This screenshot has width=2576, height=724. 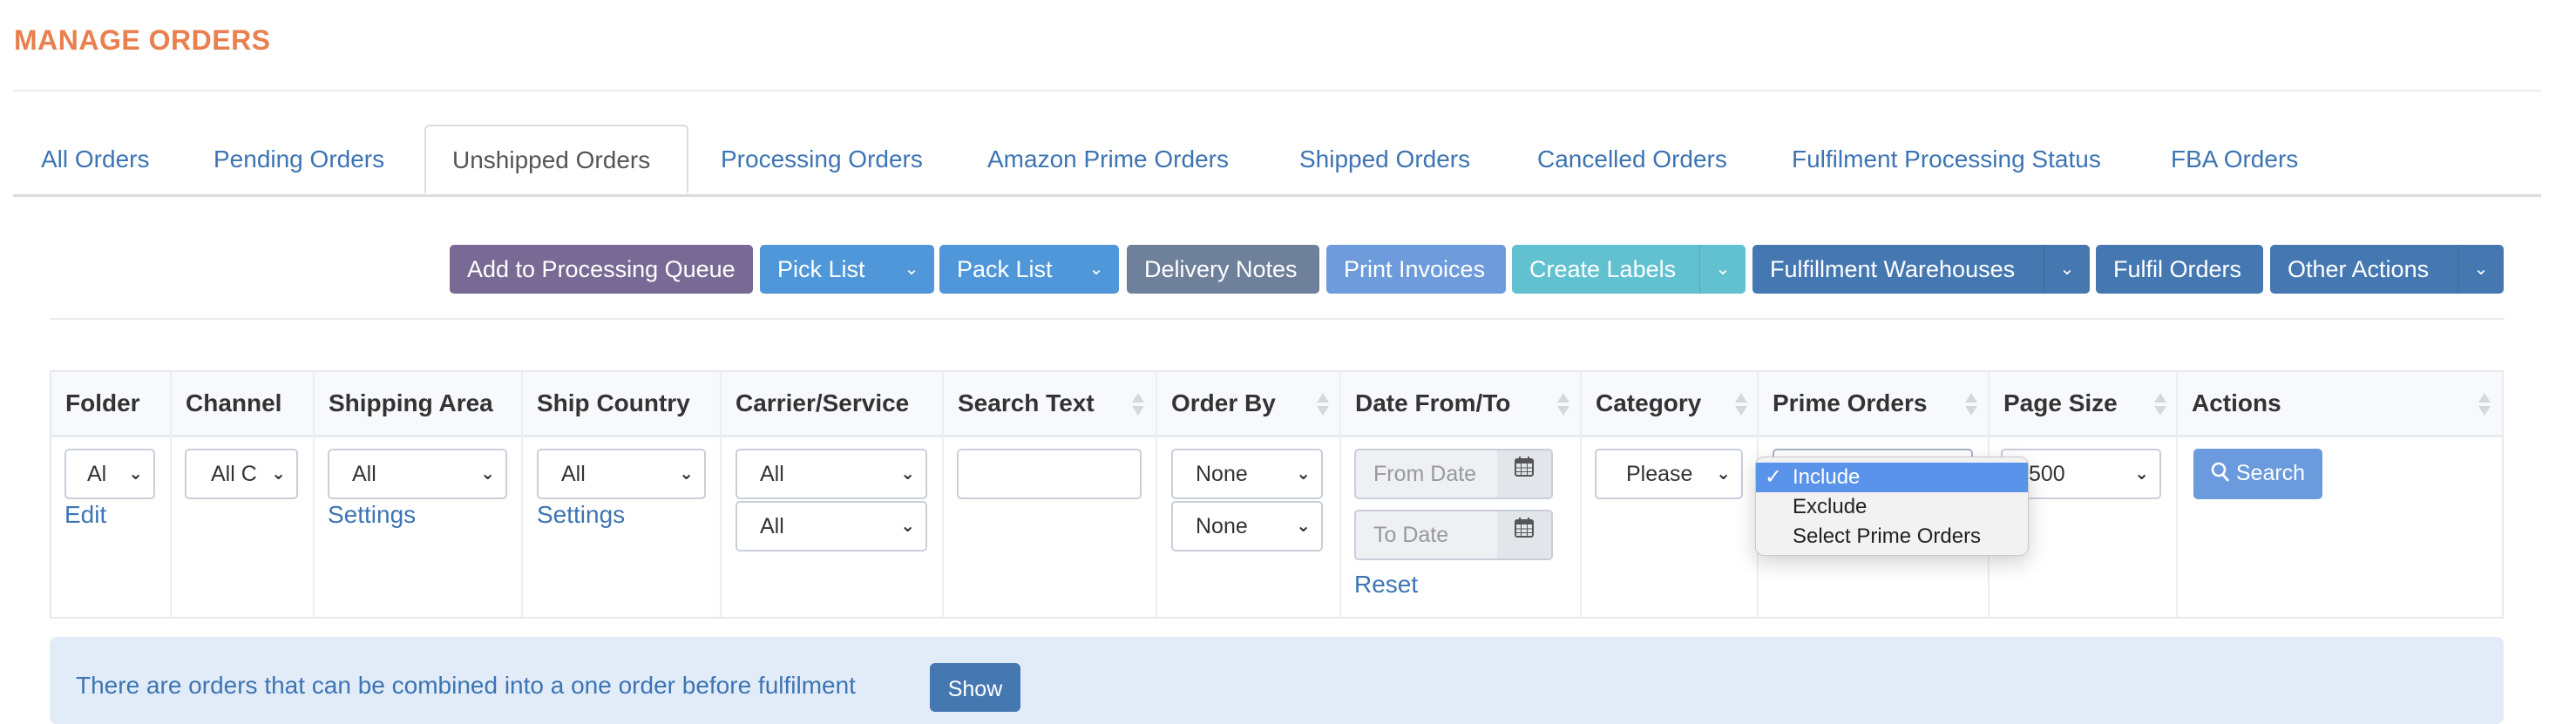 I want to click on button-label: Pack List, so click(x=1005, y=269).